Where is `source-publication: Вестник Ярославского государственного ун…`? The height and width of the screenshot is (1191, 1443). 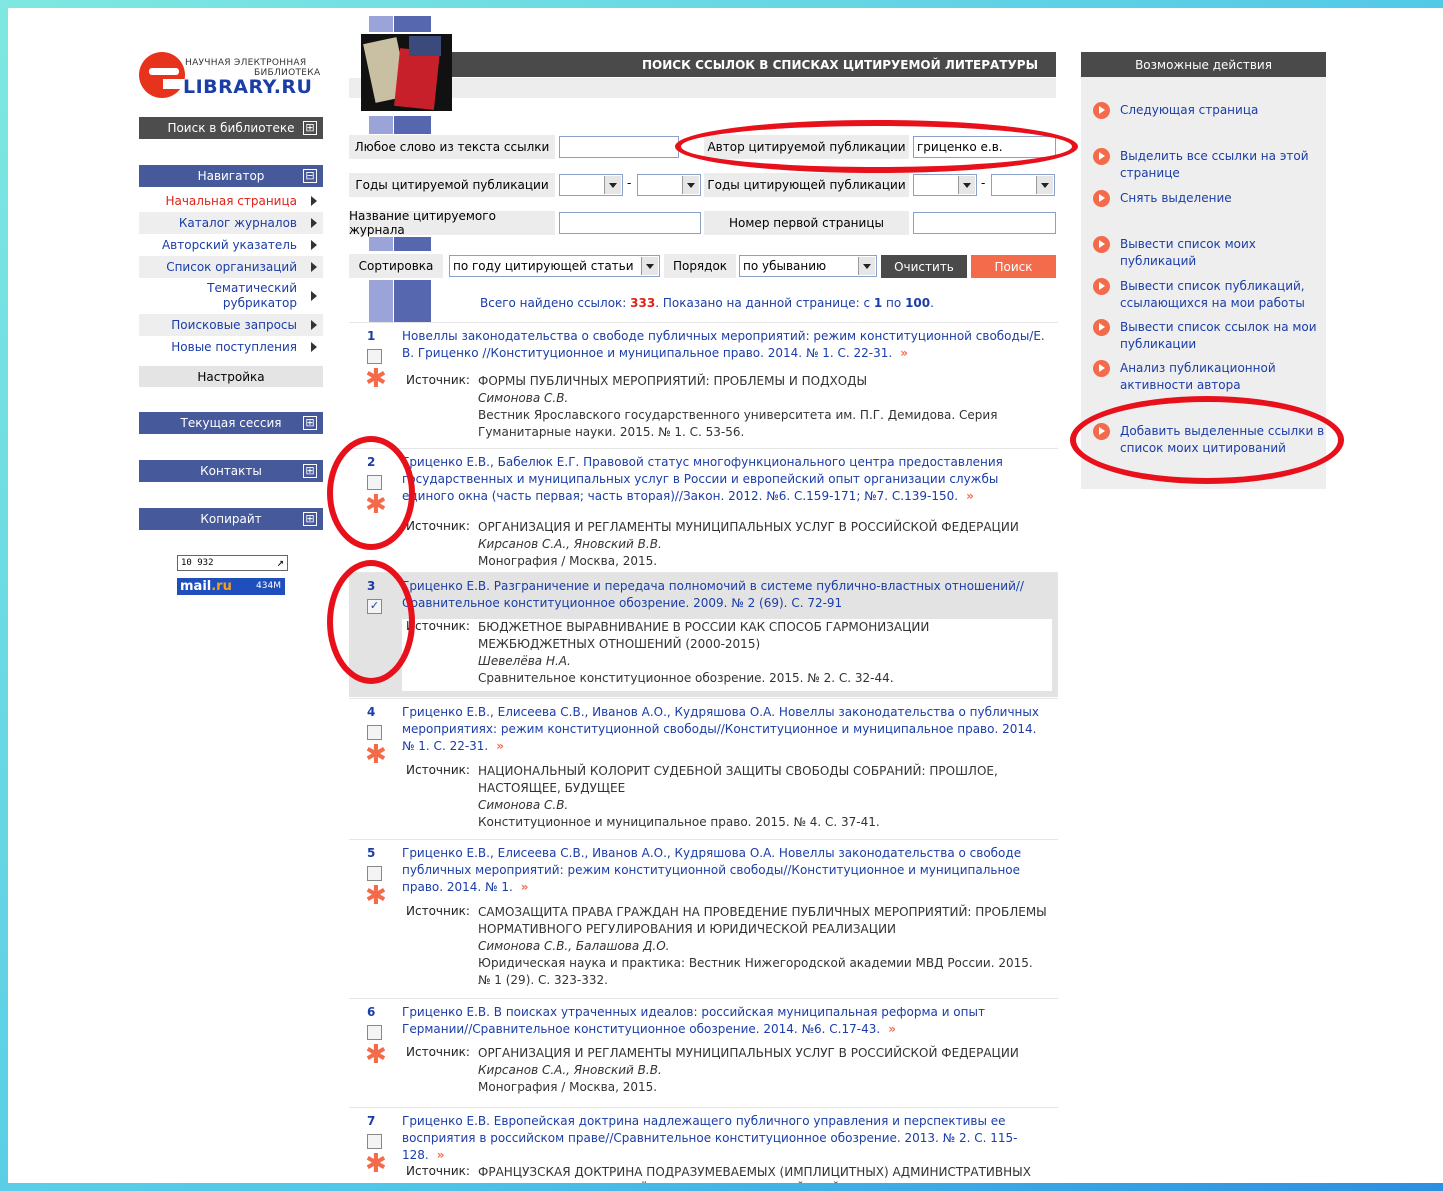 source-publication: Вестник Ярославского государственного ун… is located at coordinates (738, 423).